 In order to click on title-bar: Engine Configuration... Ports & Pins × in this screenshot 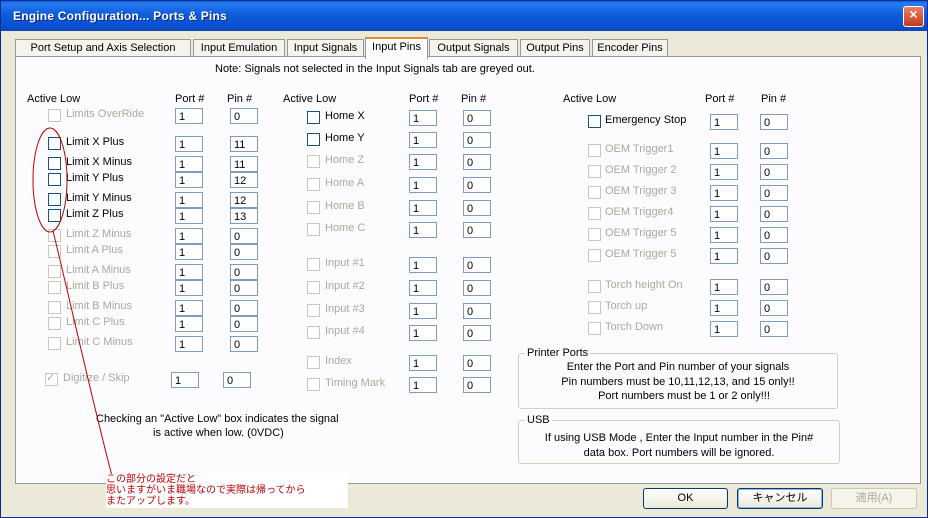, I will do `click(464, 16)`.